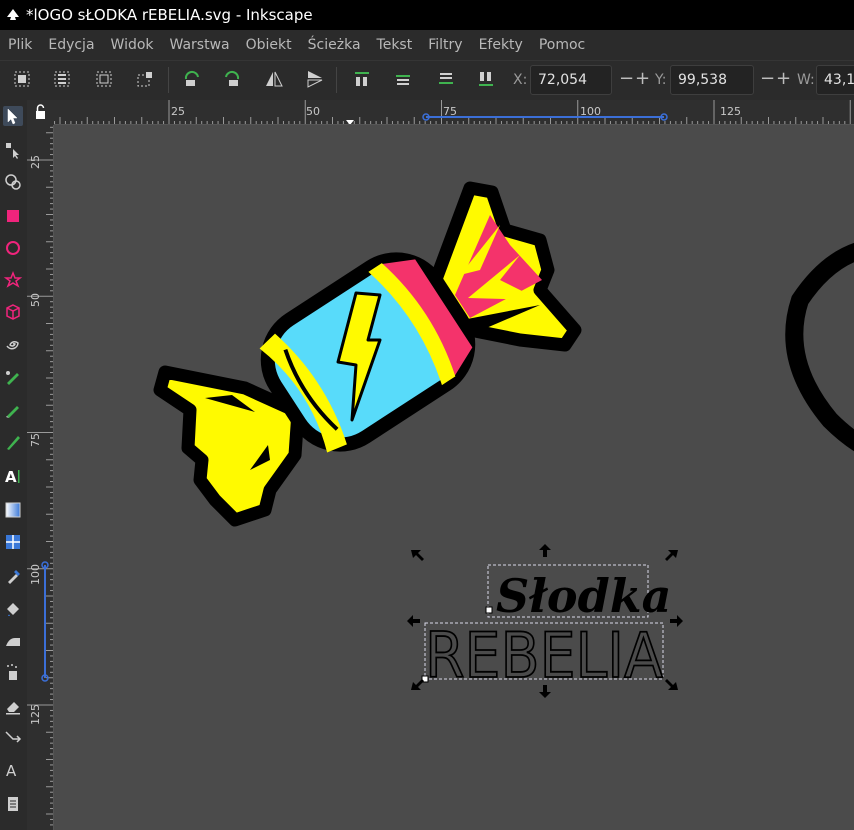 The width and height of the screenshot is (854, 830). What do you see at coordinates (403, 79) in the screenshot?
I see `raise-icon` at bounding box center [403, 79].